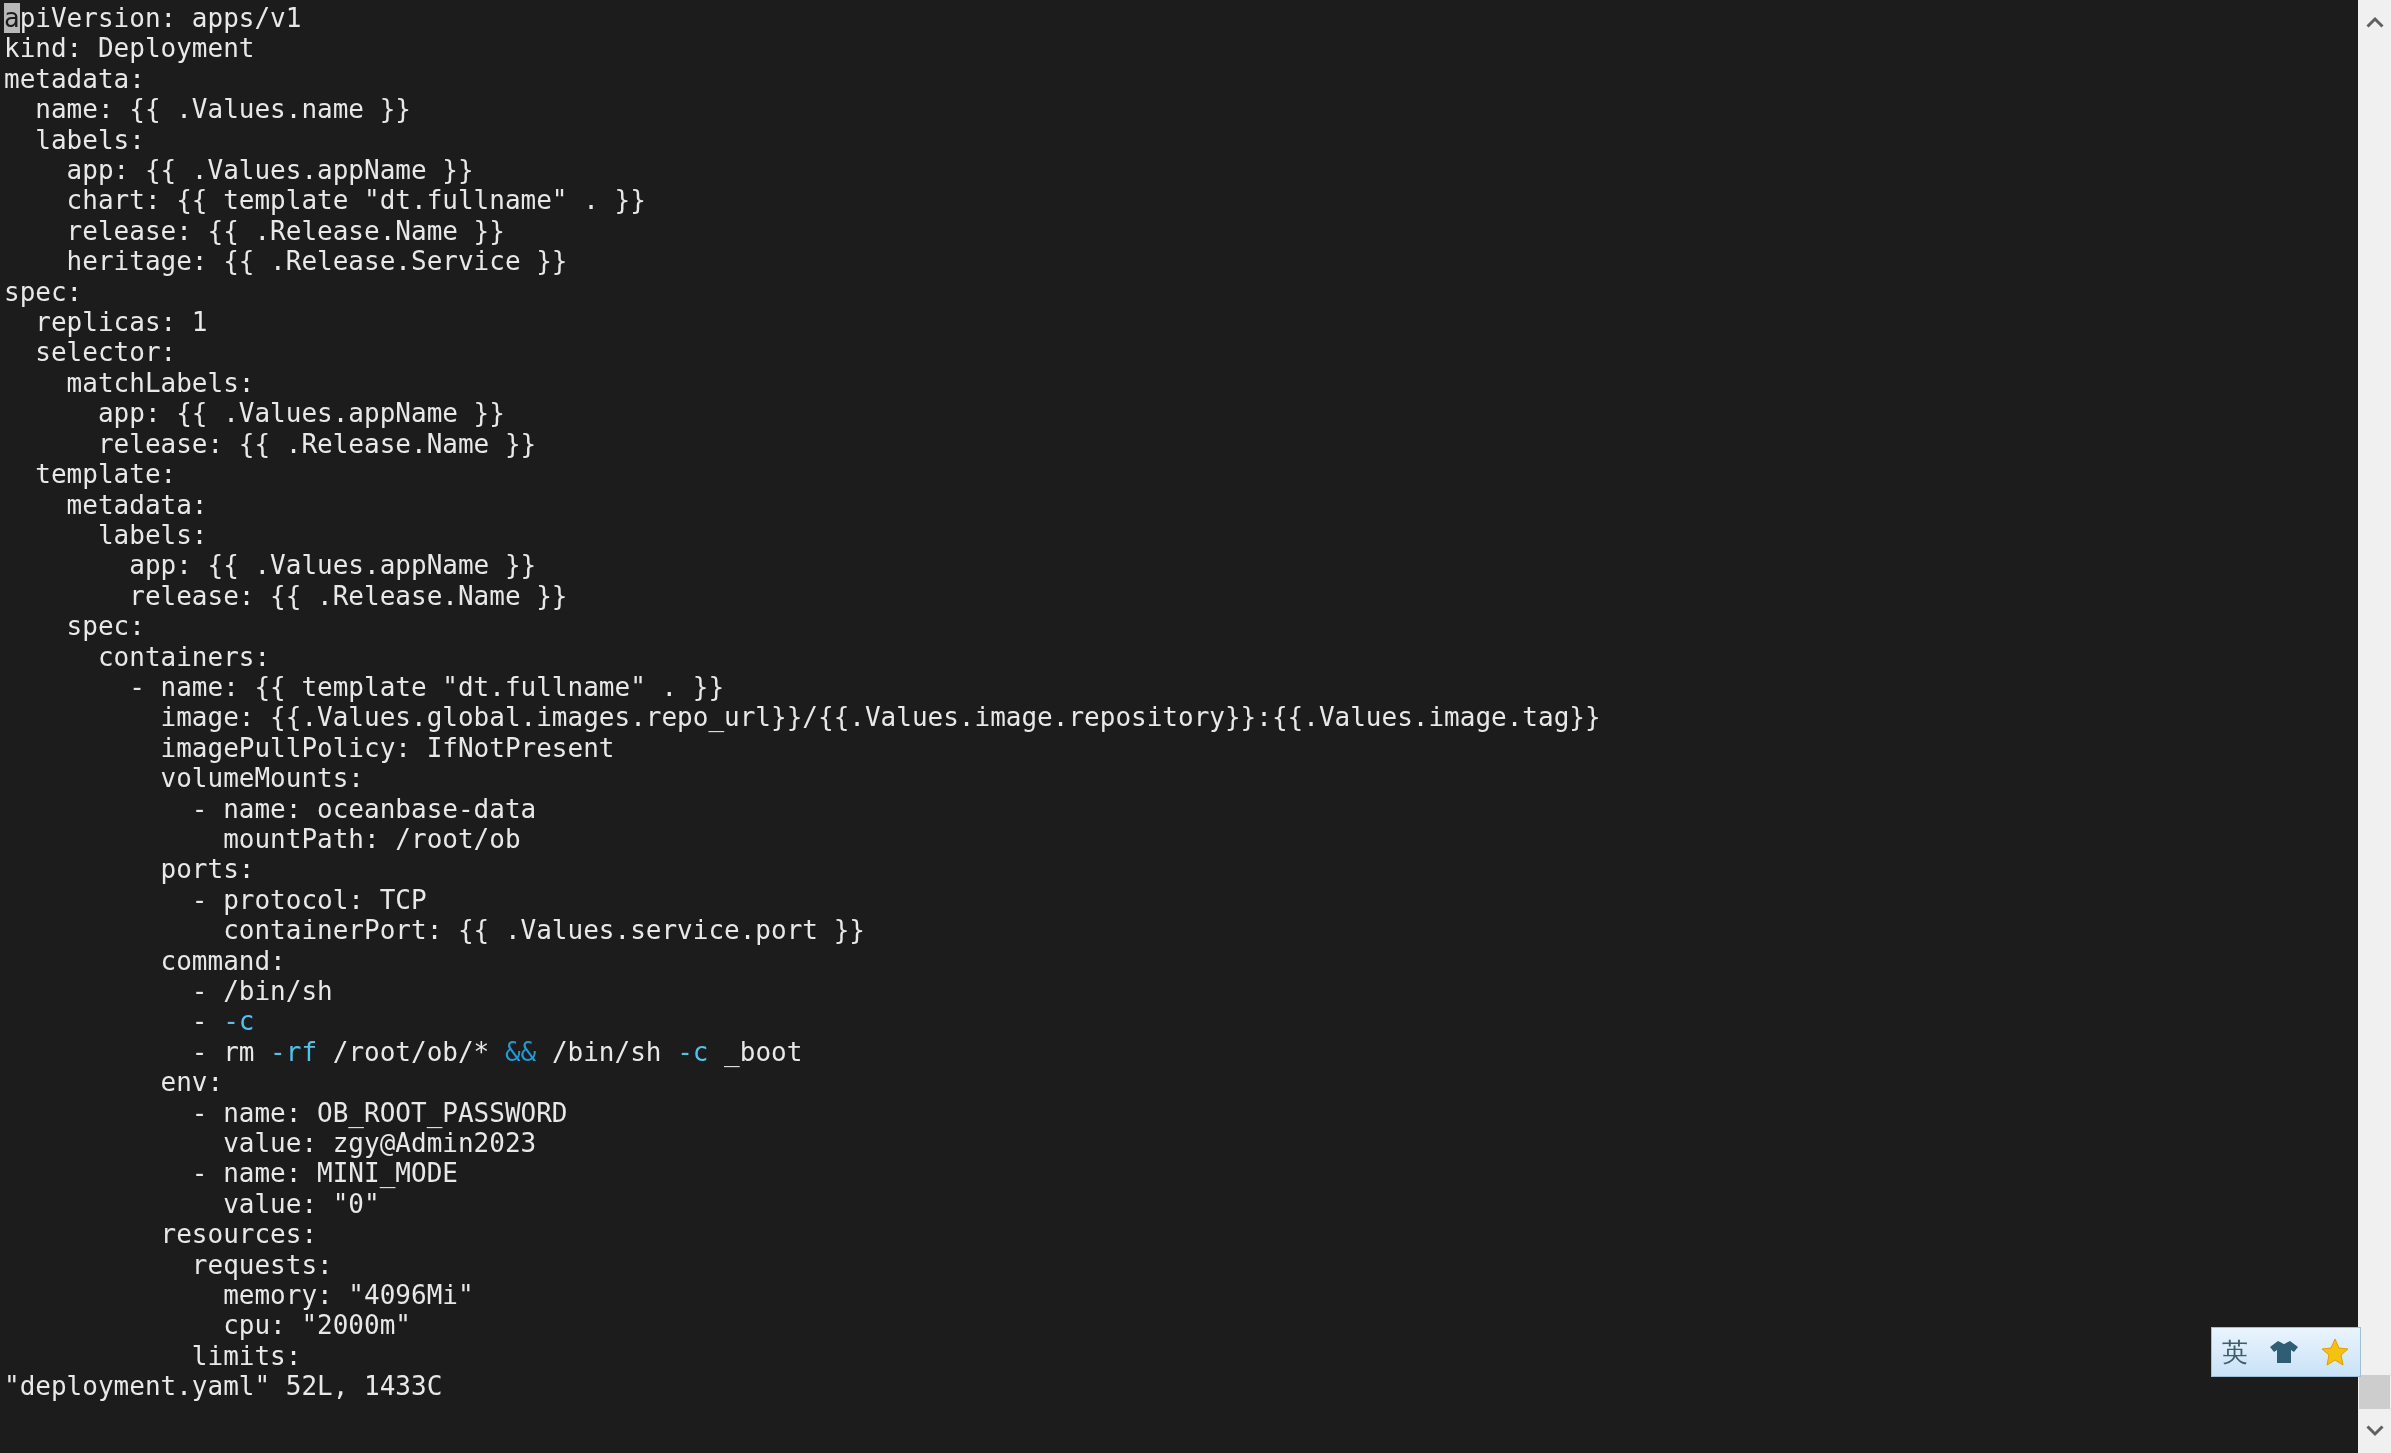  I want to click on code-line: env:, so click(191, 1082).